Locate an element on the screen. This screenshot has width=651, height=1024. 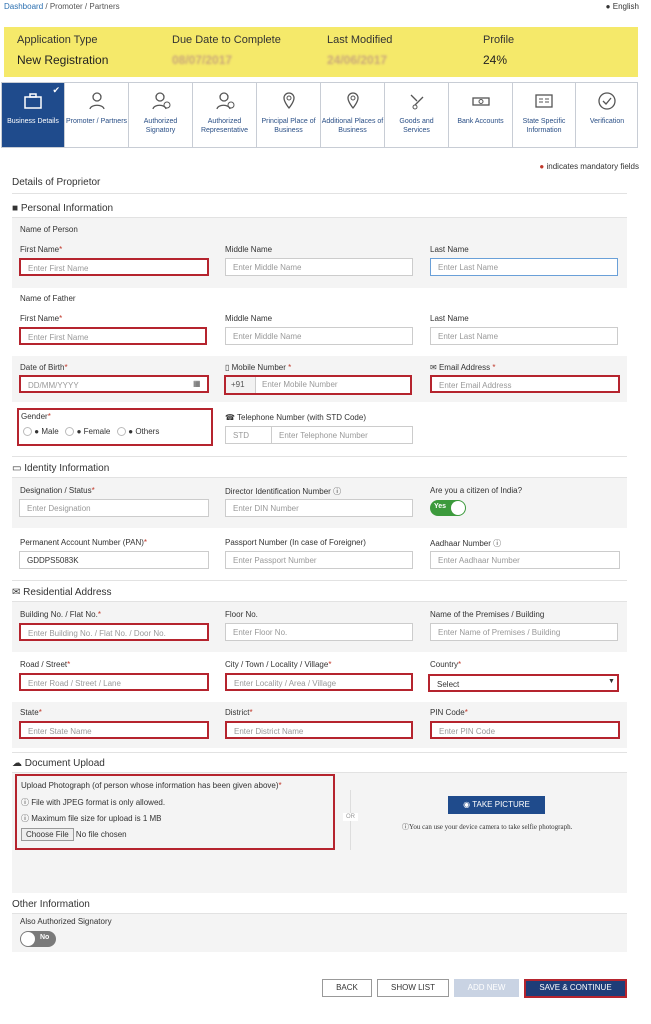
citizen-label: Are you a citizen of India? is located at coordinates (476, 490).